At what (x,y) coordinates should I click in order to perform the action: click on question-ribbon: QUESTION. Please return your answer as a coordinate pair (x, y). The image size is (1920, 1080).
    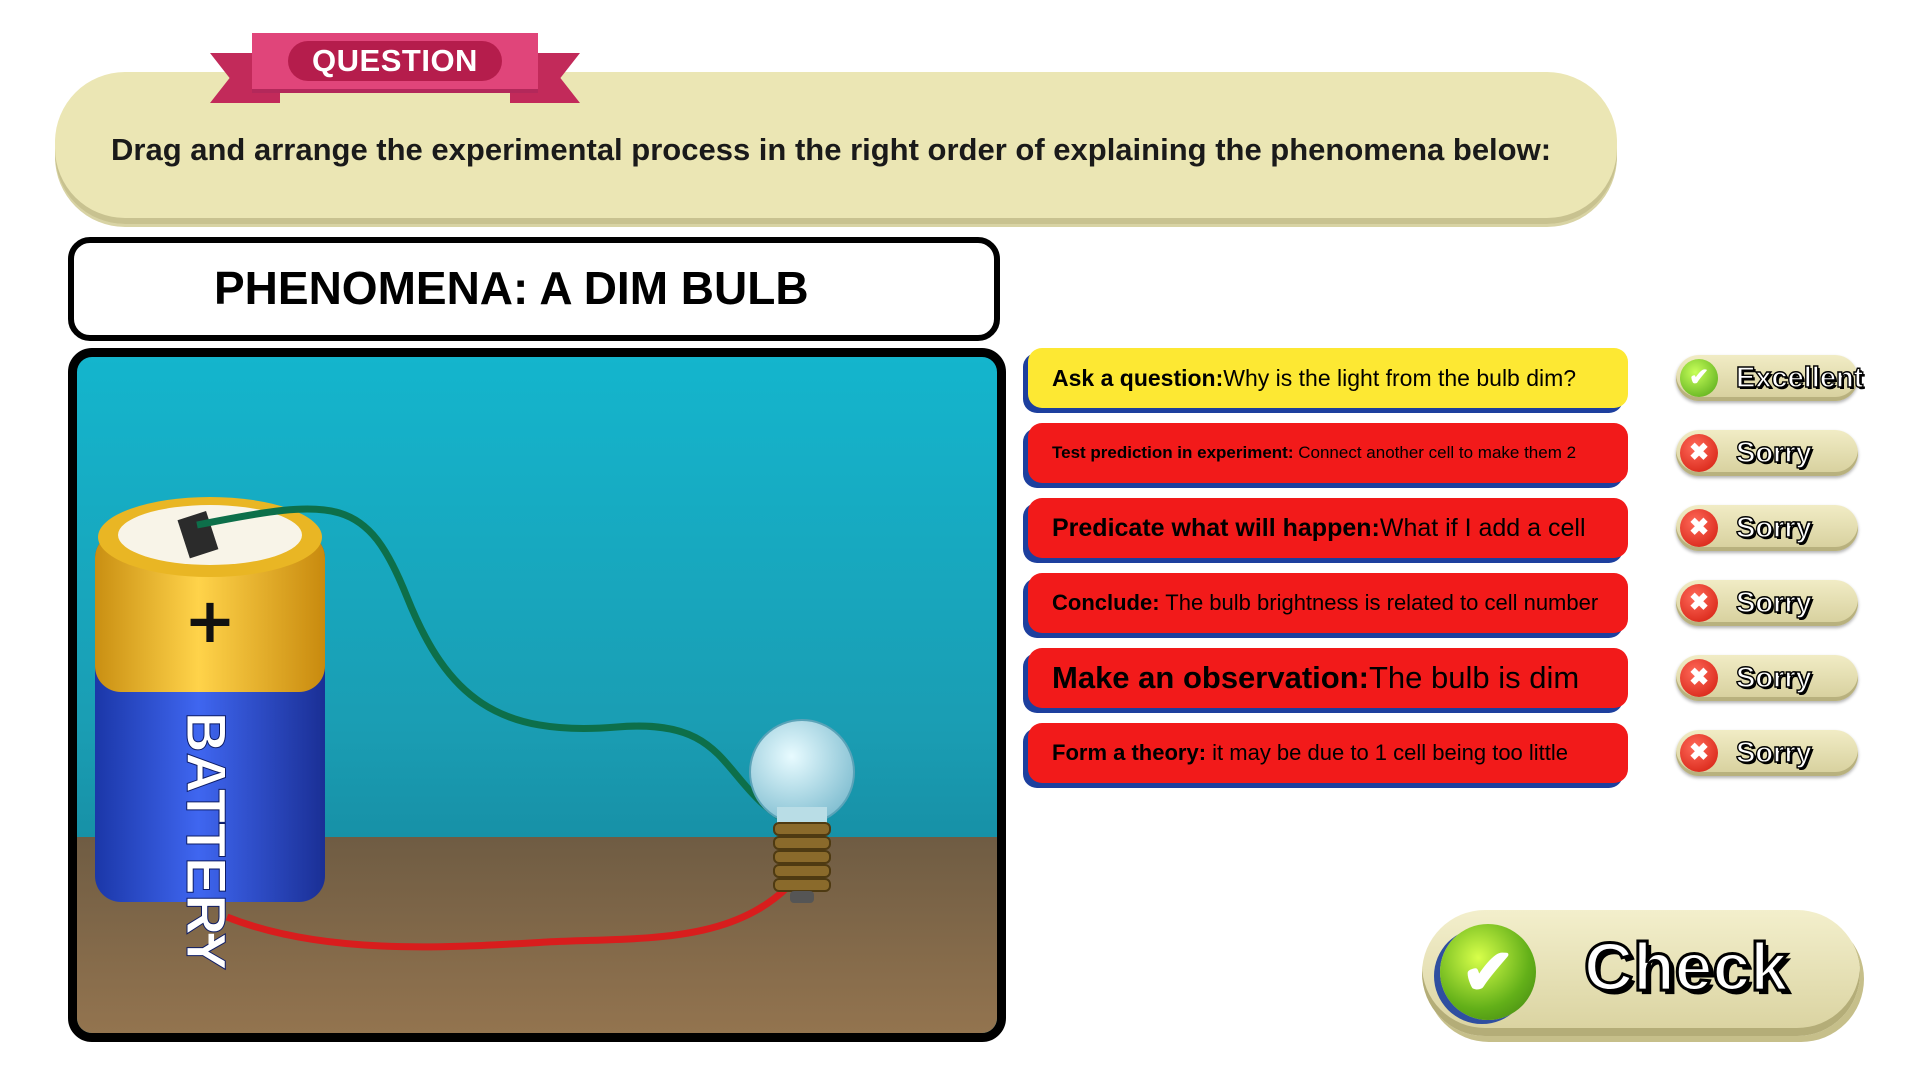
    Looking at the image, I should click on (395, 73).